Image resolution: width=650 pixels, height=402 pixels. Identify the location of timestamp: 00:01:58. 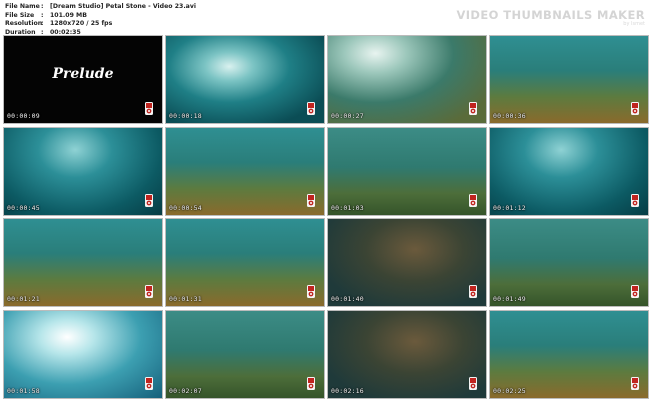
(23, 390).